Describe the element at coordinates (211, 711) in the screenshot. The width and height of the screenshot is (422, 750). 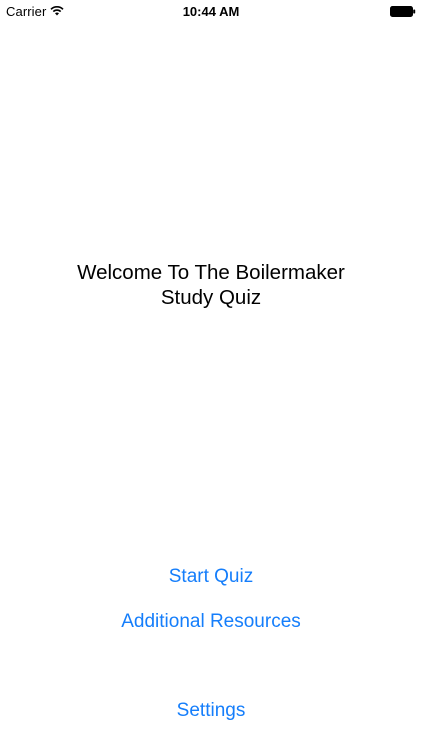
I see `settings-button: Settings` at that location.